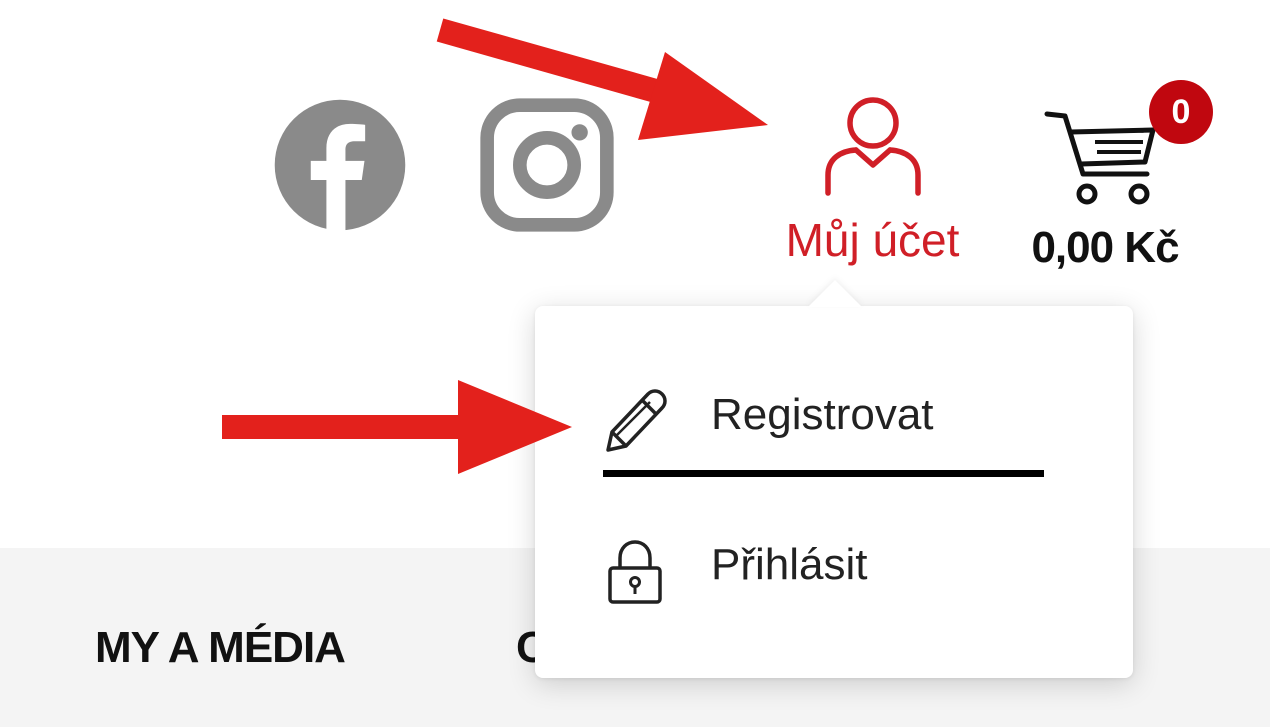 Image resolution: width=1270 pixels, height=727 pixels. What do you see at coordinates (340, 165) in the screenshot?
I see `facebook-icon` at bounding box center [340, 165].